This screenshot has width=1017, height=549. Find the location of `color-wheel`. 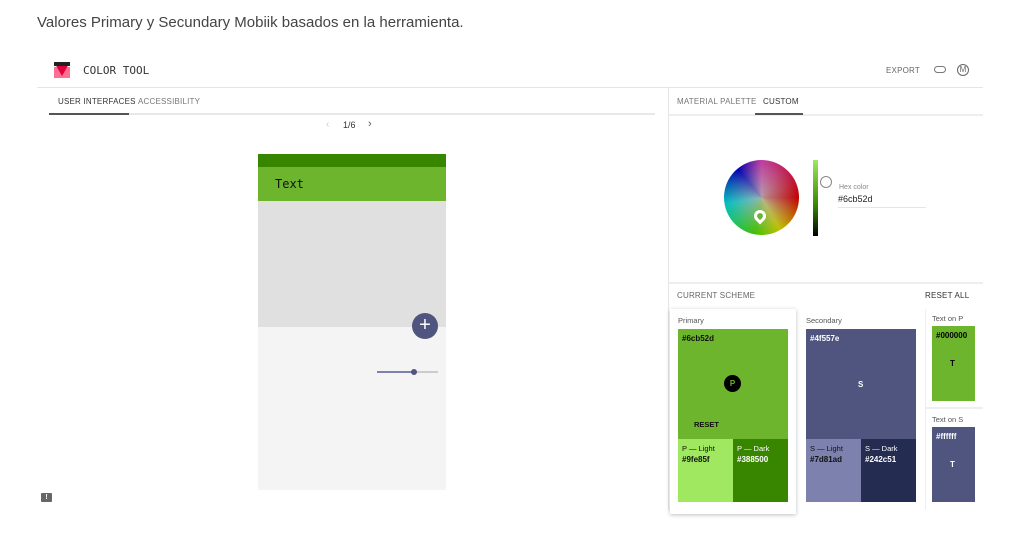

color-wheel is located at coordinates (761, 197).